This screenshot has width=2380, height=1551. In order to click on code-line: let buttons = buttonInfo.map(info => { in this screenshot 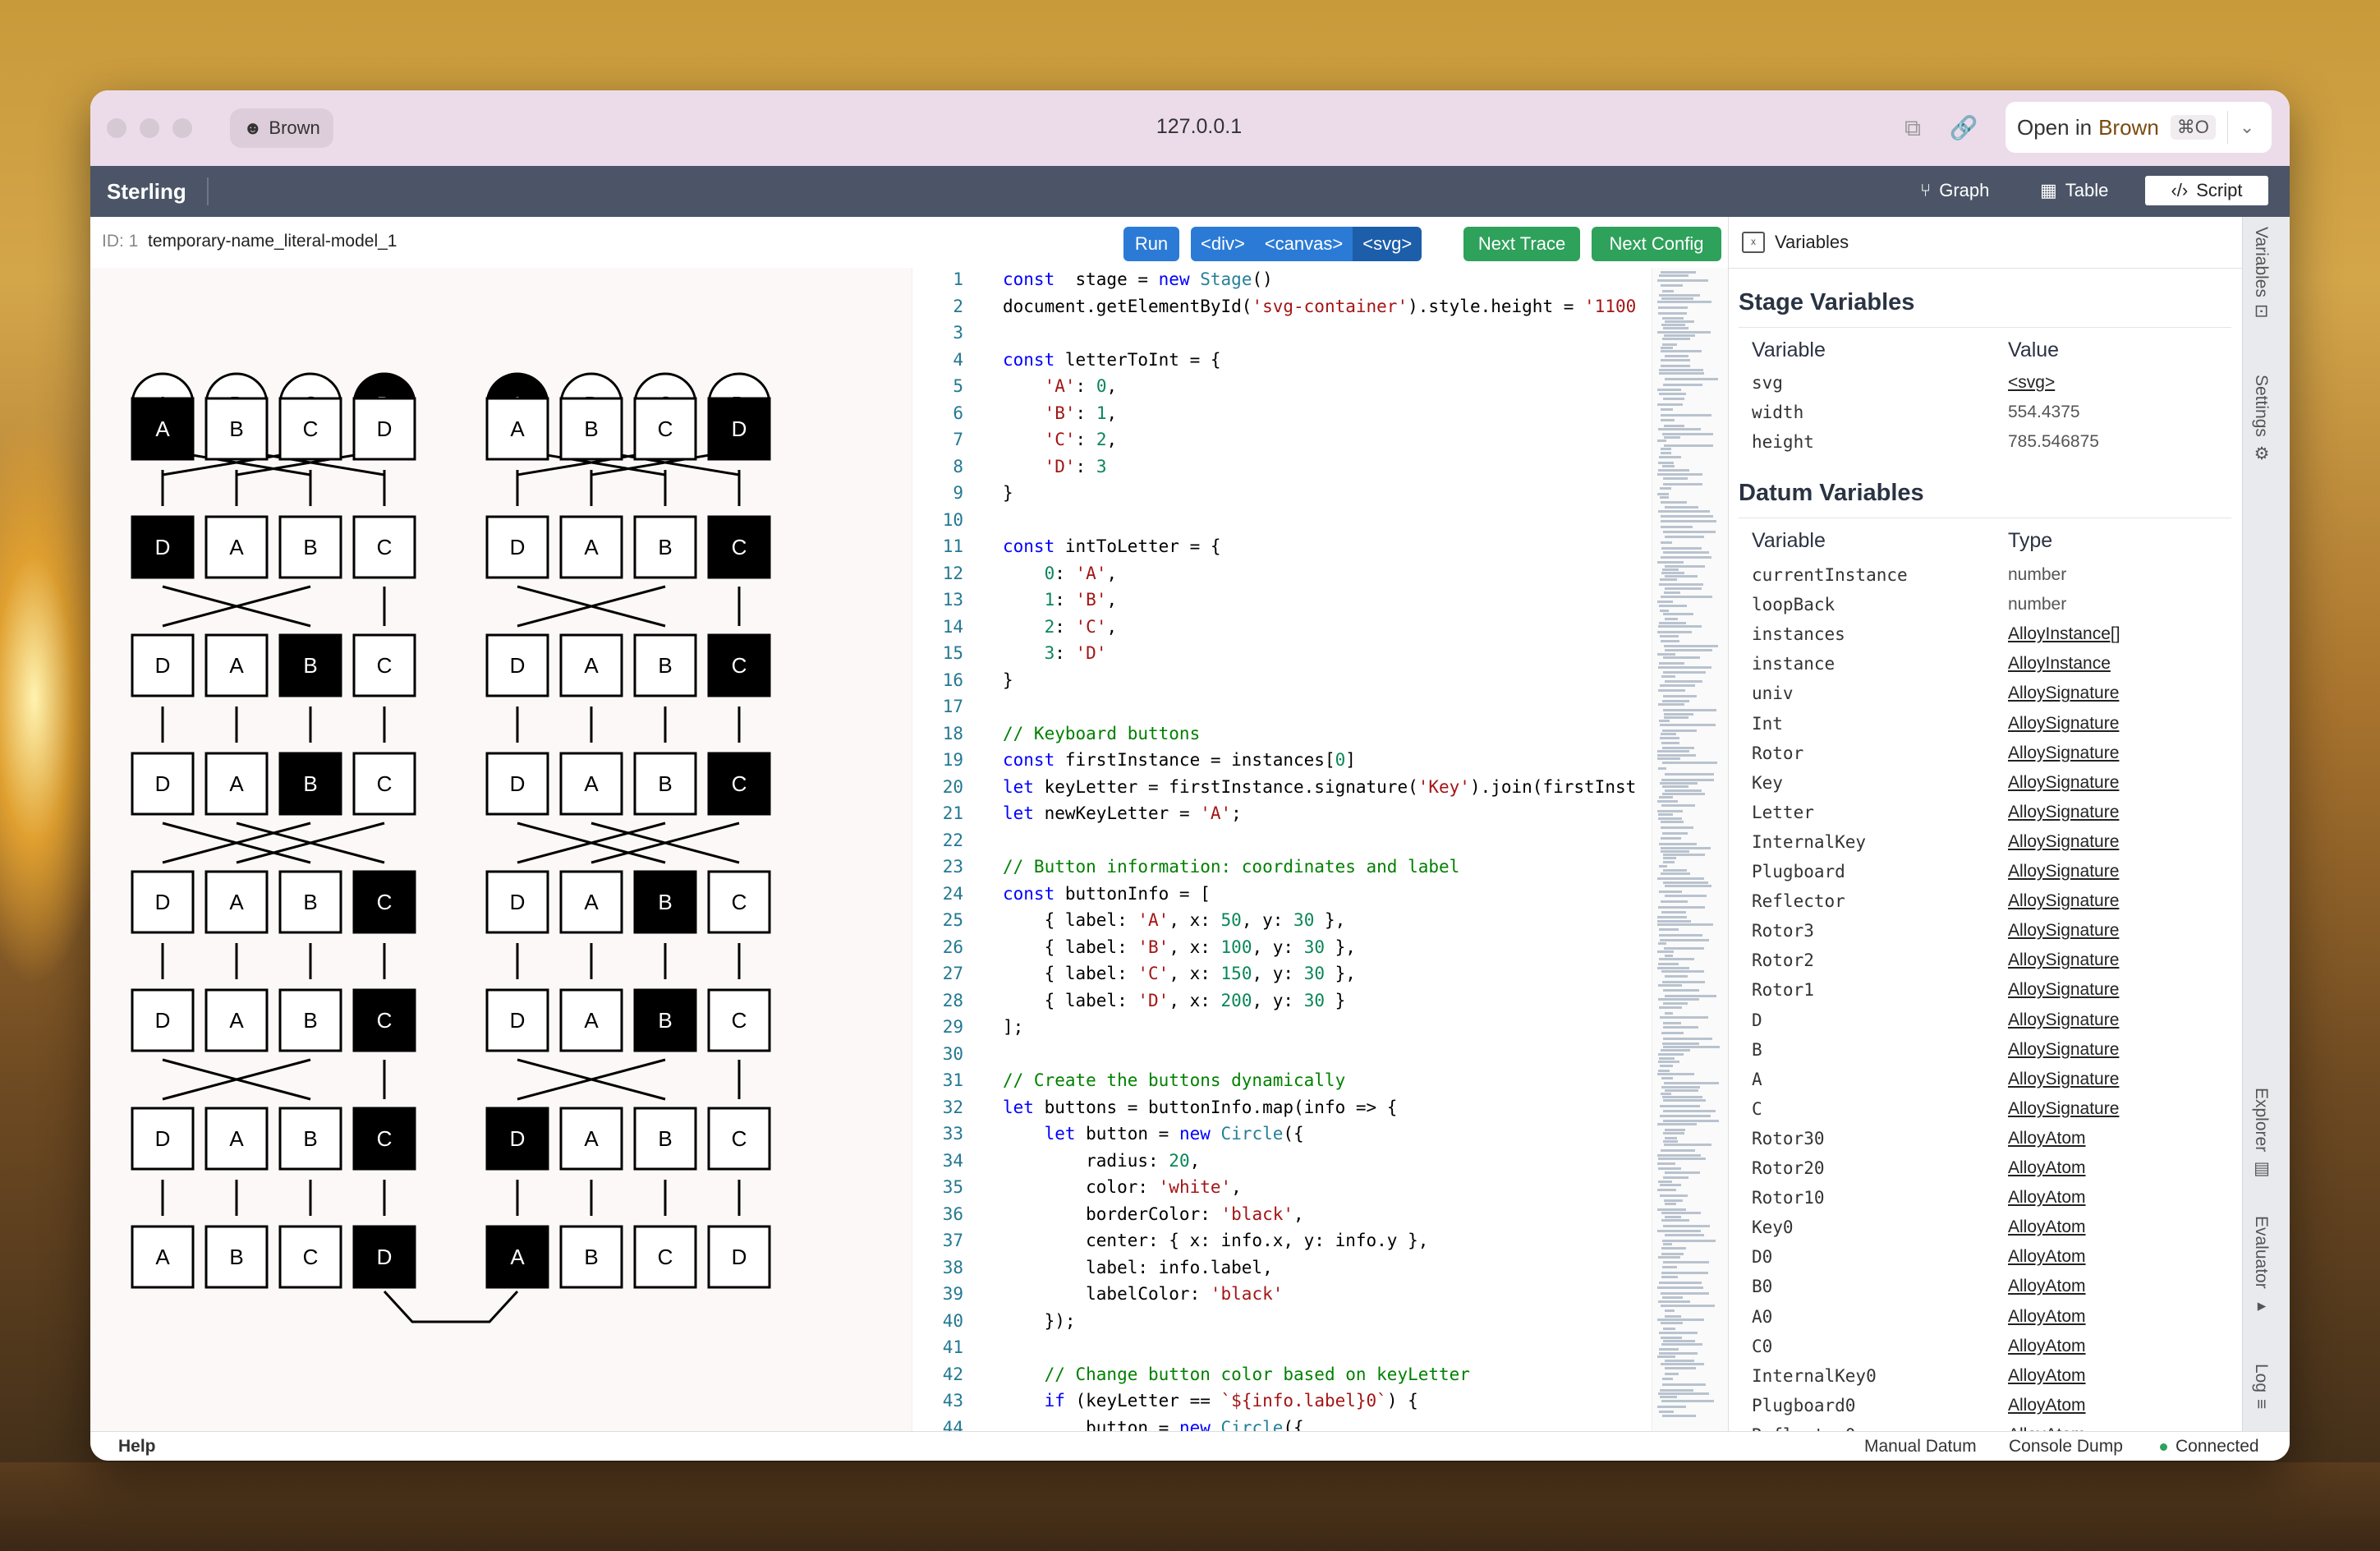, I will do `click(1200, 1107)`.